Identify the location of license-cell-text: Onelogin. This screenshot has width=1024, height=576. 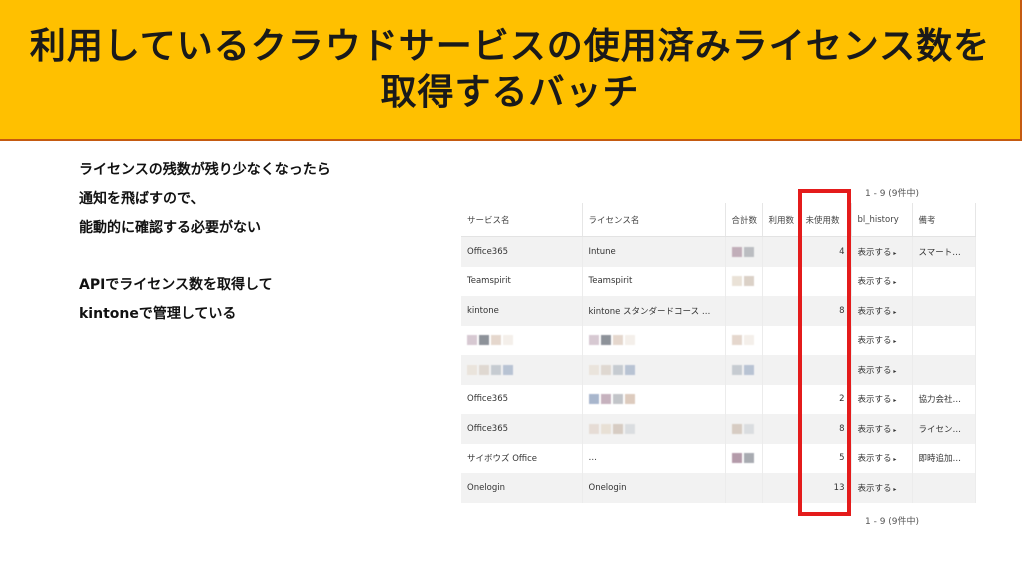
(607, 487).